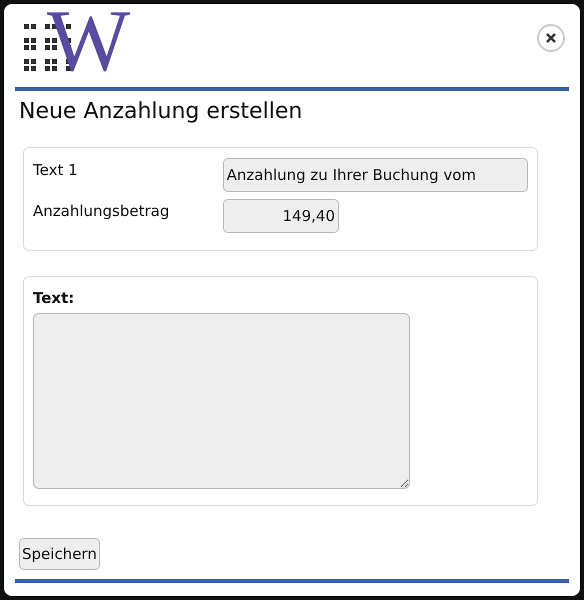 The image size is (584, 600). What do you see at coordinates (54, 298) in the screenshot?
I see `text-label: Text:` at bounding box center [54, 298].